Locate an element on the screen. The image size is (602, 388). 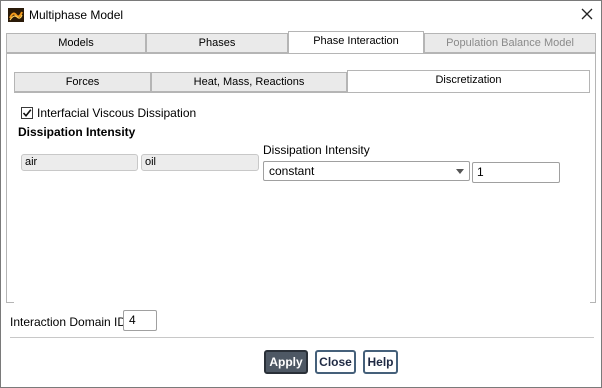
tab-label: Population Balance Model is located at coordinates (510, 43).